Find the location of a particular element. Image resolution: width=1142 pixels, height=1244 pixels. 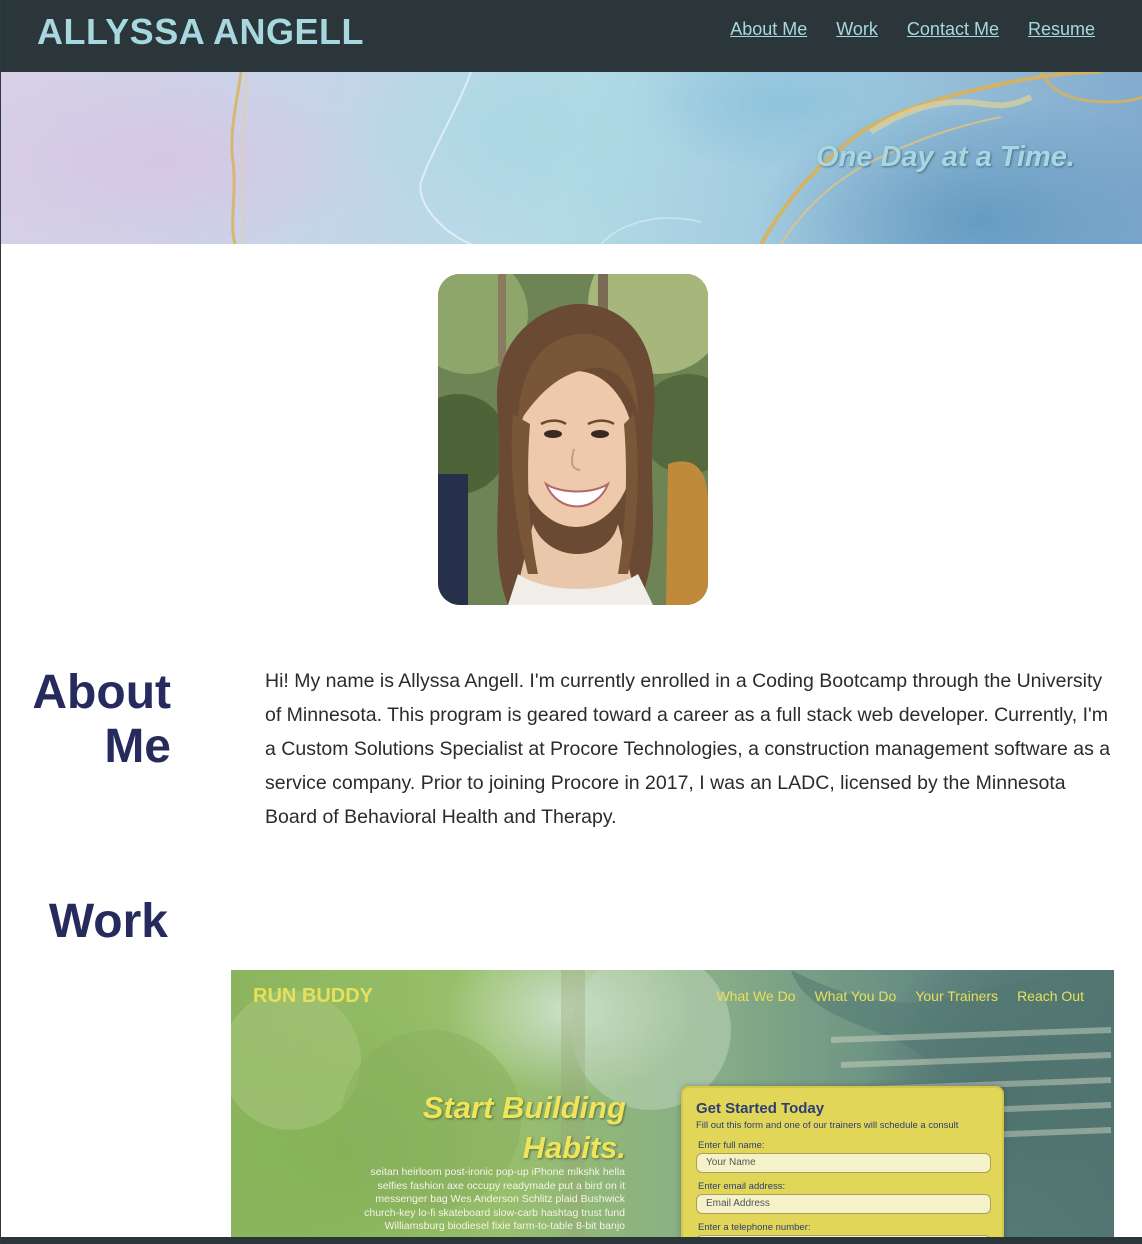

hero-tagline: One Day at a Time. is located at coordinates (945, 157).